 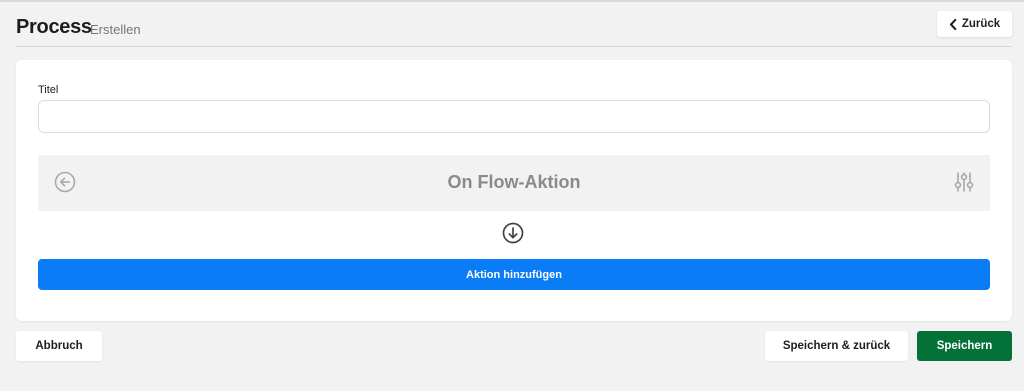 What do you see at coordinates (964, 346) in the screenshot?
I see `save-button: Speichern` at bounding box center [964, 346].